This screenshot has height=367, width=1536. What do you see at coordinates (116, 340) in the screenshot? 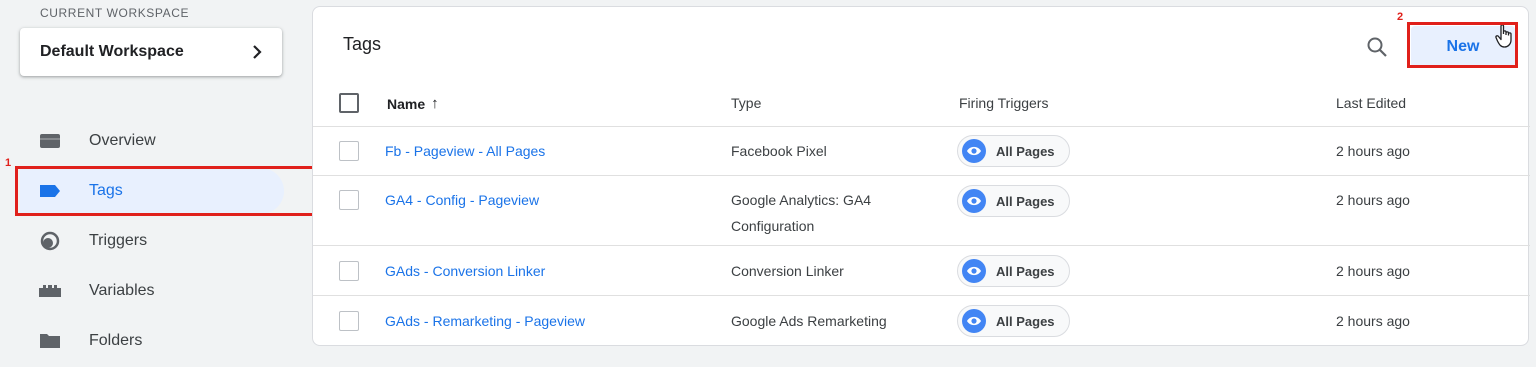
I see `sidebar-item-label: Folders` at bounding box center [116, 340].